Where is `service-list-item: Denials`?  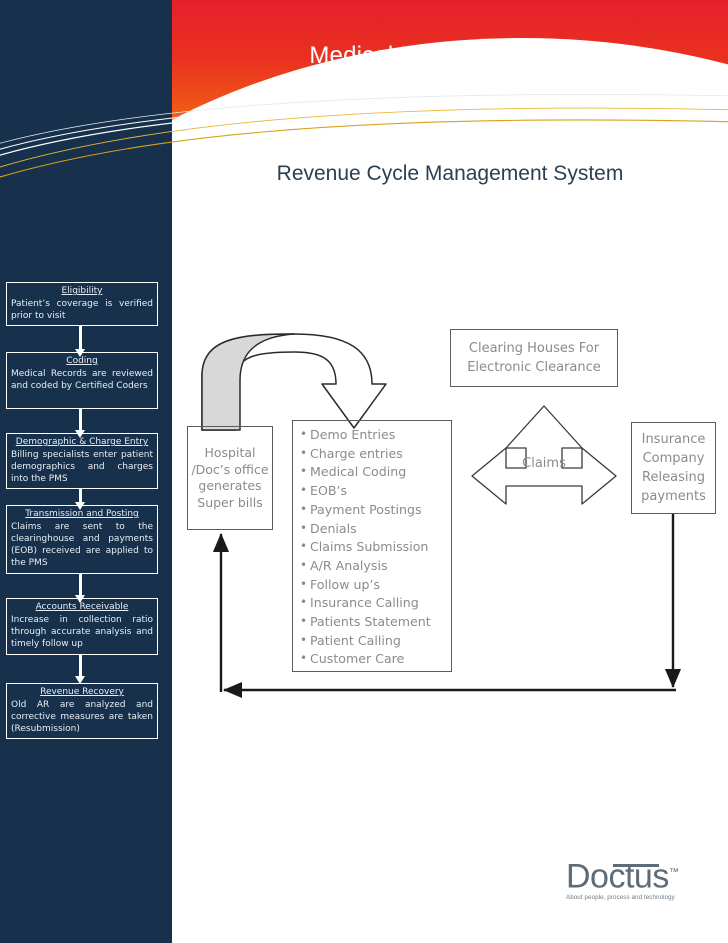
service-list-item: Denials is located at coordinates (375, 529).